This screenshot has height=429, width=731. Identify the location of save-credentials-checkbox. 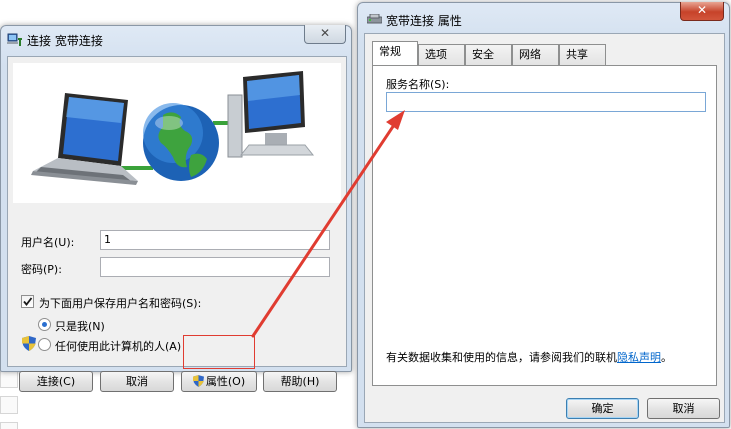
(27, 301).